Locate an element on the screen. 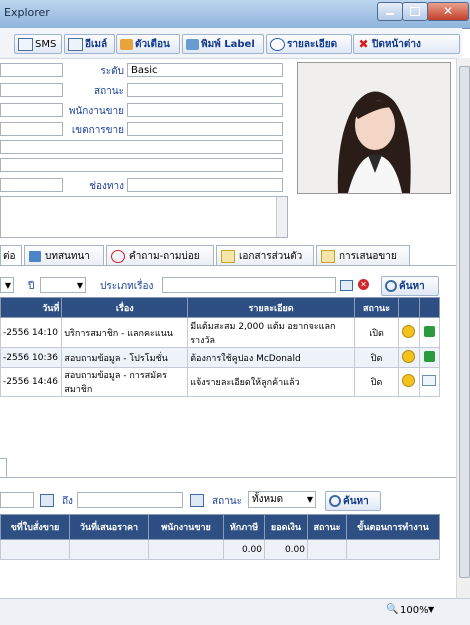 This screenshot has height=625, width=470. quote-search-button: ค้นหา is located at coordinates (353, 501).